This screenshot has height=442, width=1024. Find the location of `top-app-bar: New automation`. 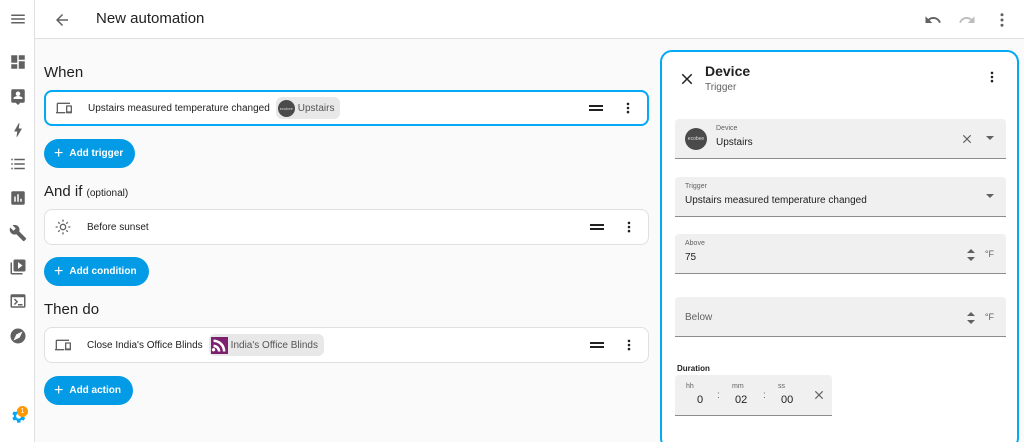

top-app-bar: New automation is located at coordinates (529, 19).